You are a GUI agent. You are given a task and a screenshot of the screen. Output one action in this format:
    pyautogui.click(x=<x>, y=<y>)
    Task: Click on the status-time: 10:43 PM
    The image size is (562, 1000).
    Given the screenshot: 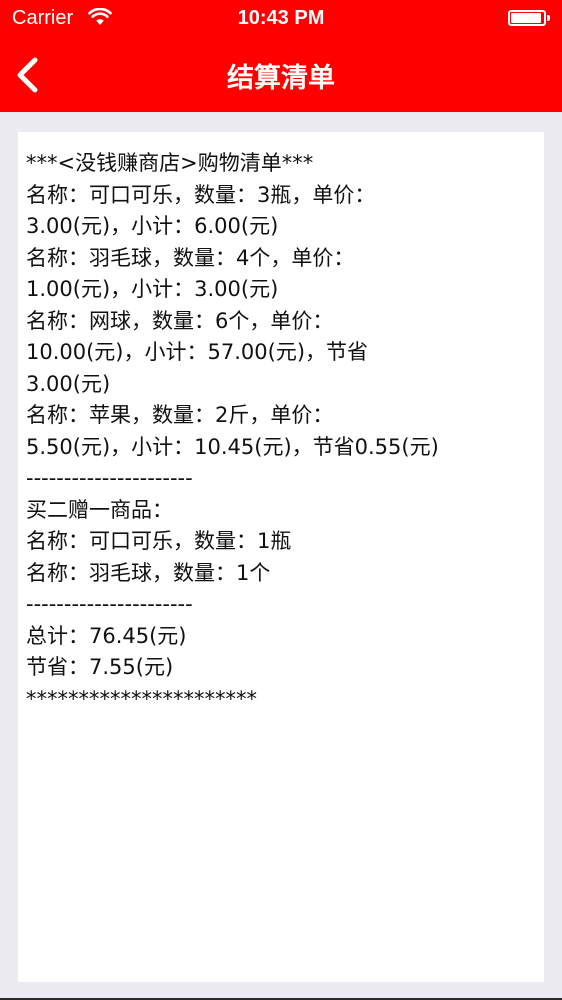 What is the action you would take?
    pyautogui.click(x=281, y=18)
    